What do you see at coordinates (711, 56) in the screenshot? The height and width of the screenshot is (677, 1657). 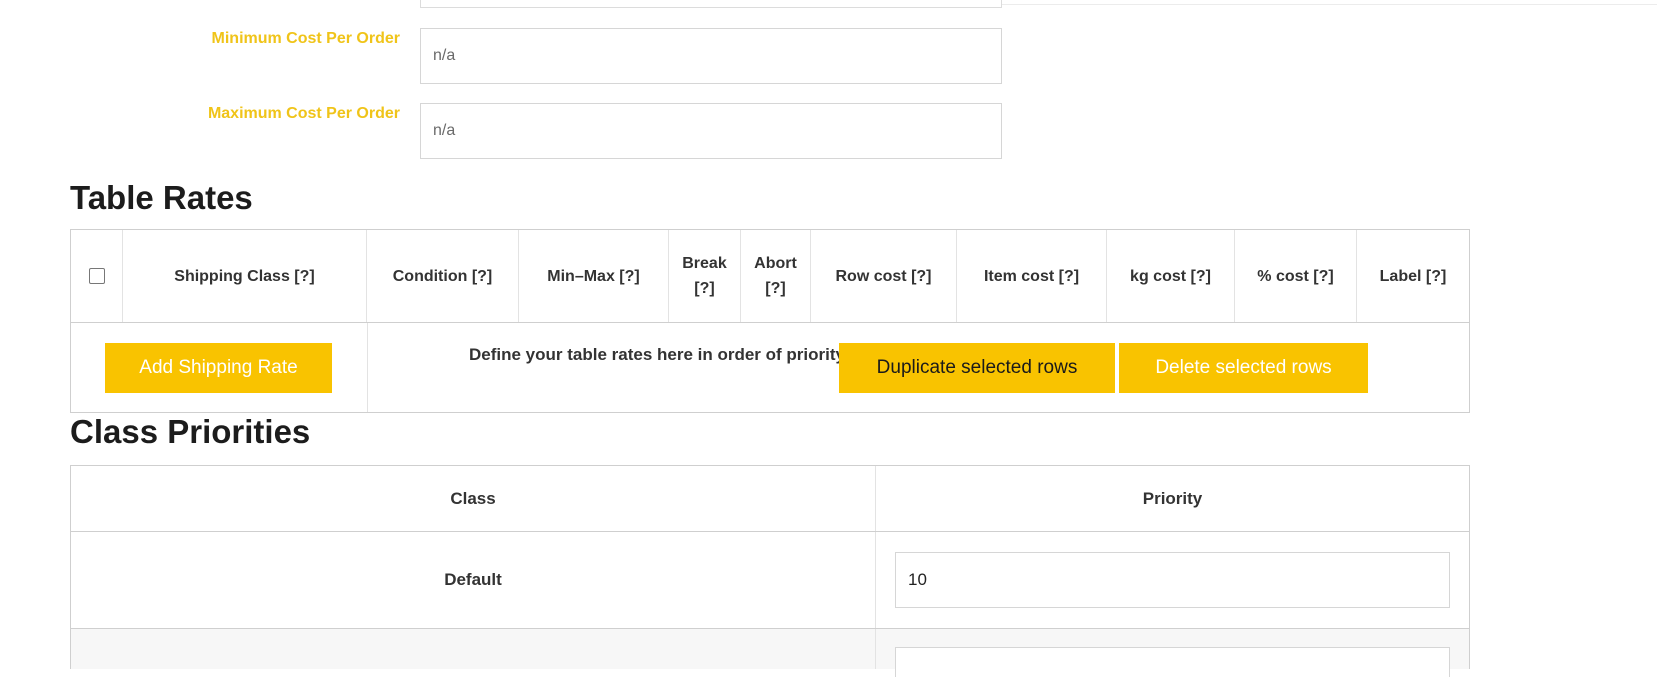 I see `min-cost-input` at bounding box center [711, 56].